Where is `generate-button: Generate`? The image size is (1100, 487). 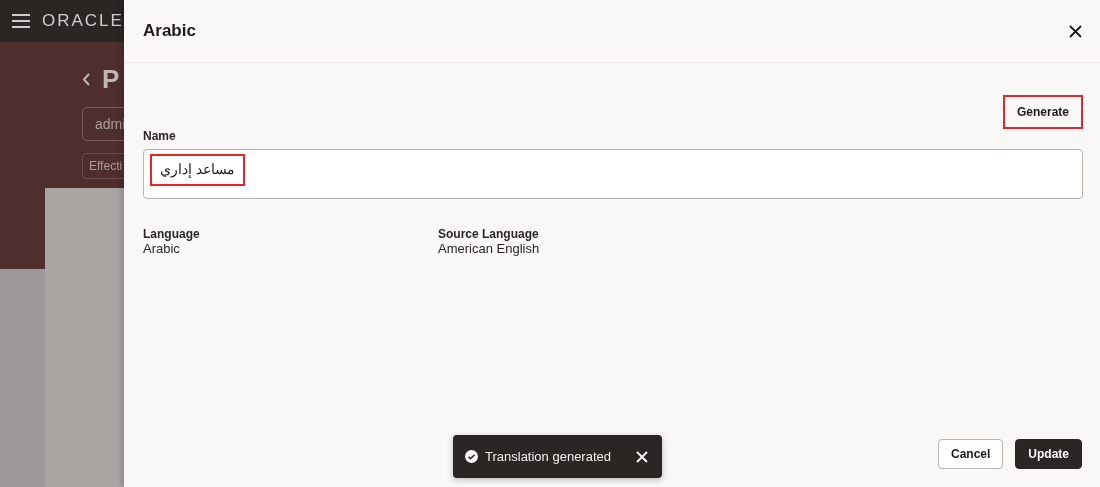
generate-button: Generate is located at coordinates (1042, 112).